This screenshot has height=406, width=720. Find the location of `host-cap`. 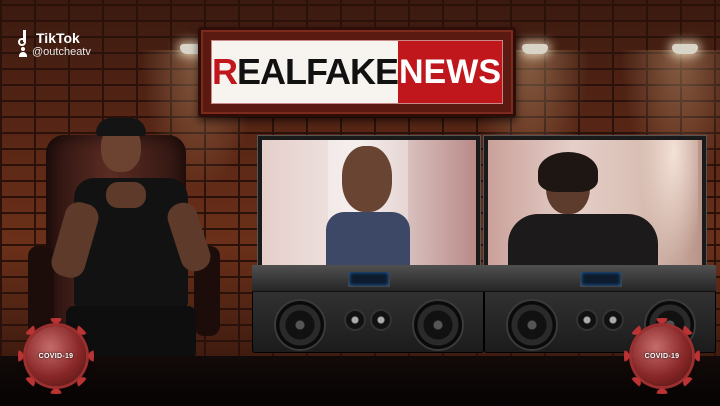

host-cap is located at coordinates (121, 127).